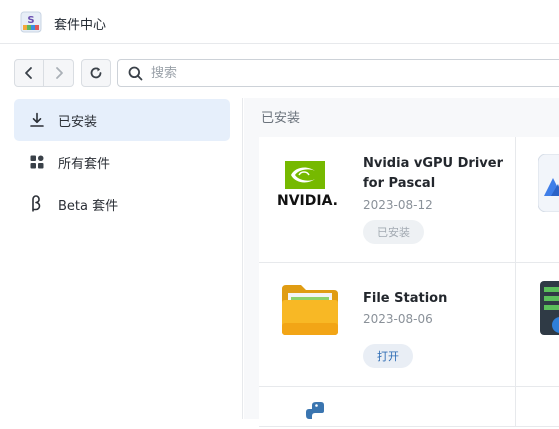 The height and width of the screenshot is (429, 559). What do you see at coordinates (84, 164) in the screenshot?
I see `sidebar-item-label: 所有套件` at bounding box center [84, 164].